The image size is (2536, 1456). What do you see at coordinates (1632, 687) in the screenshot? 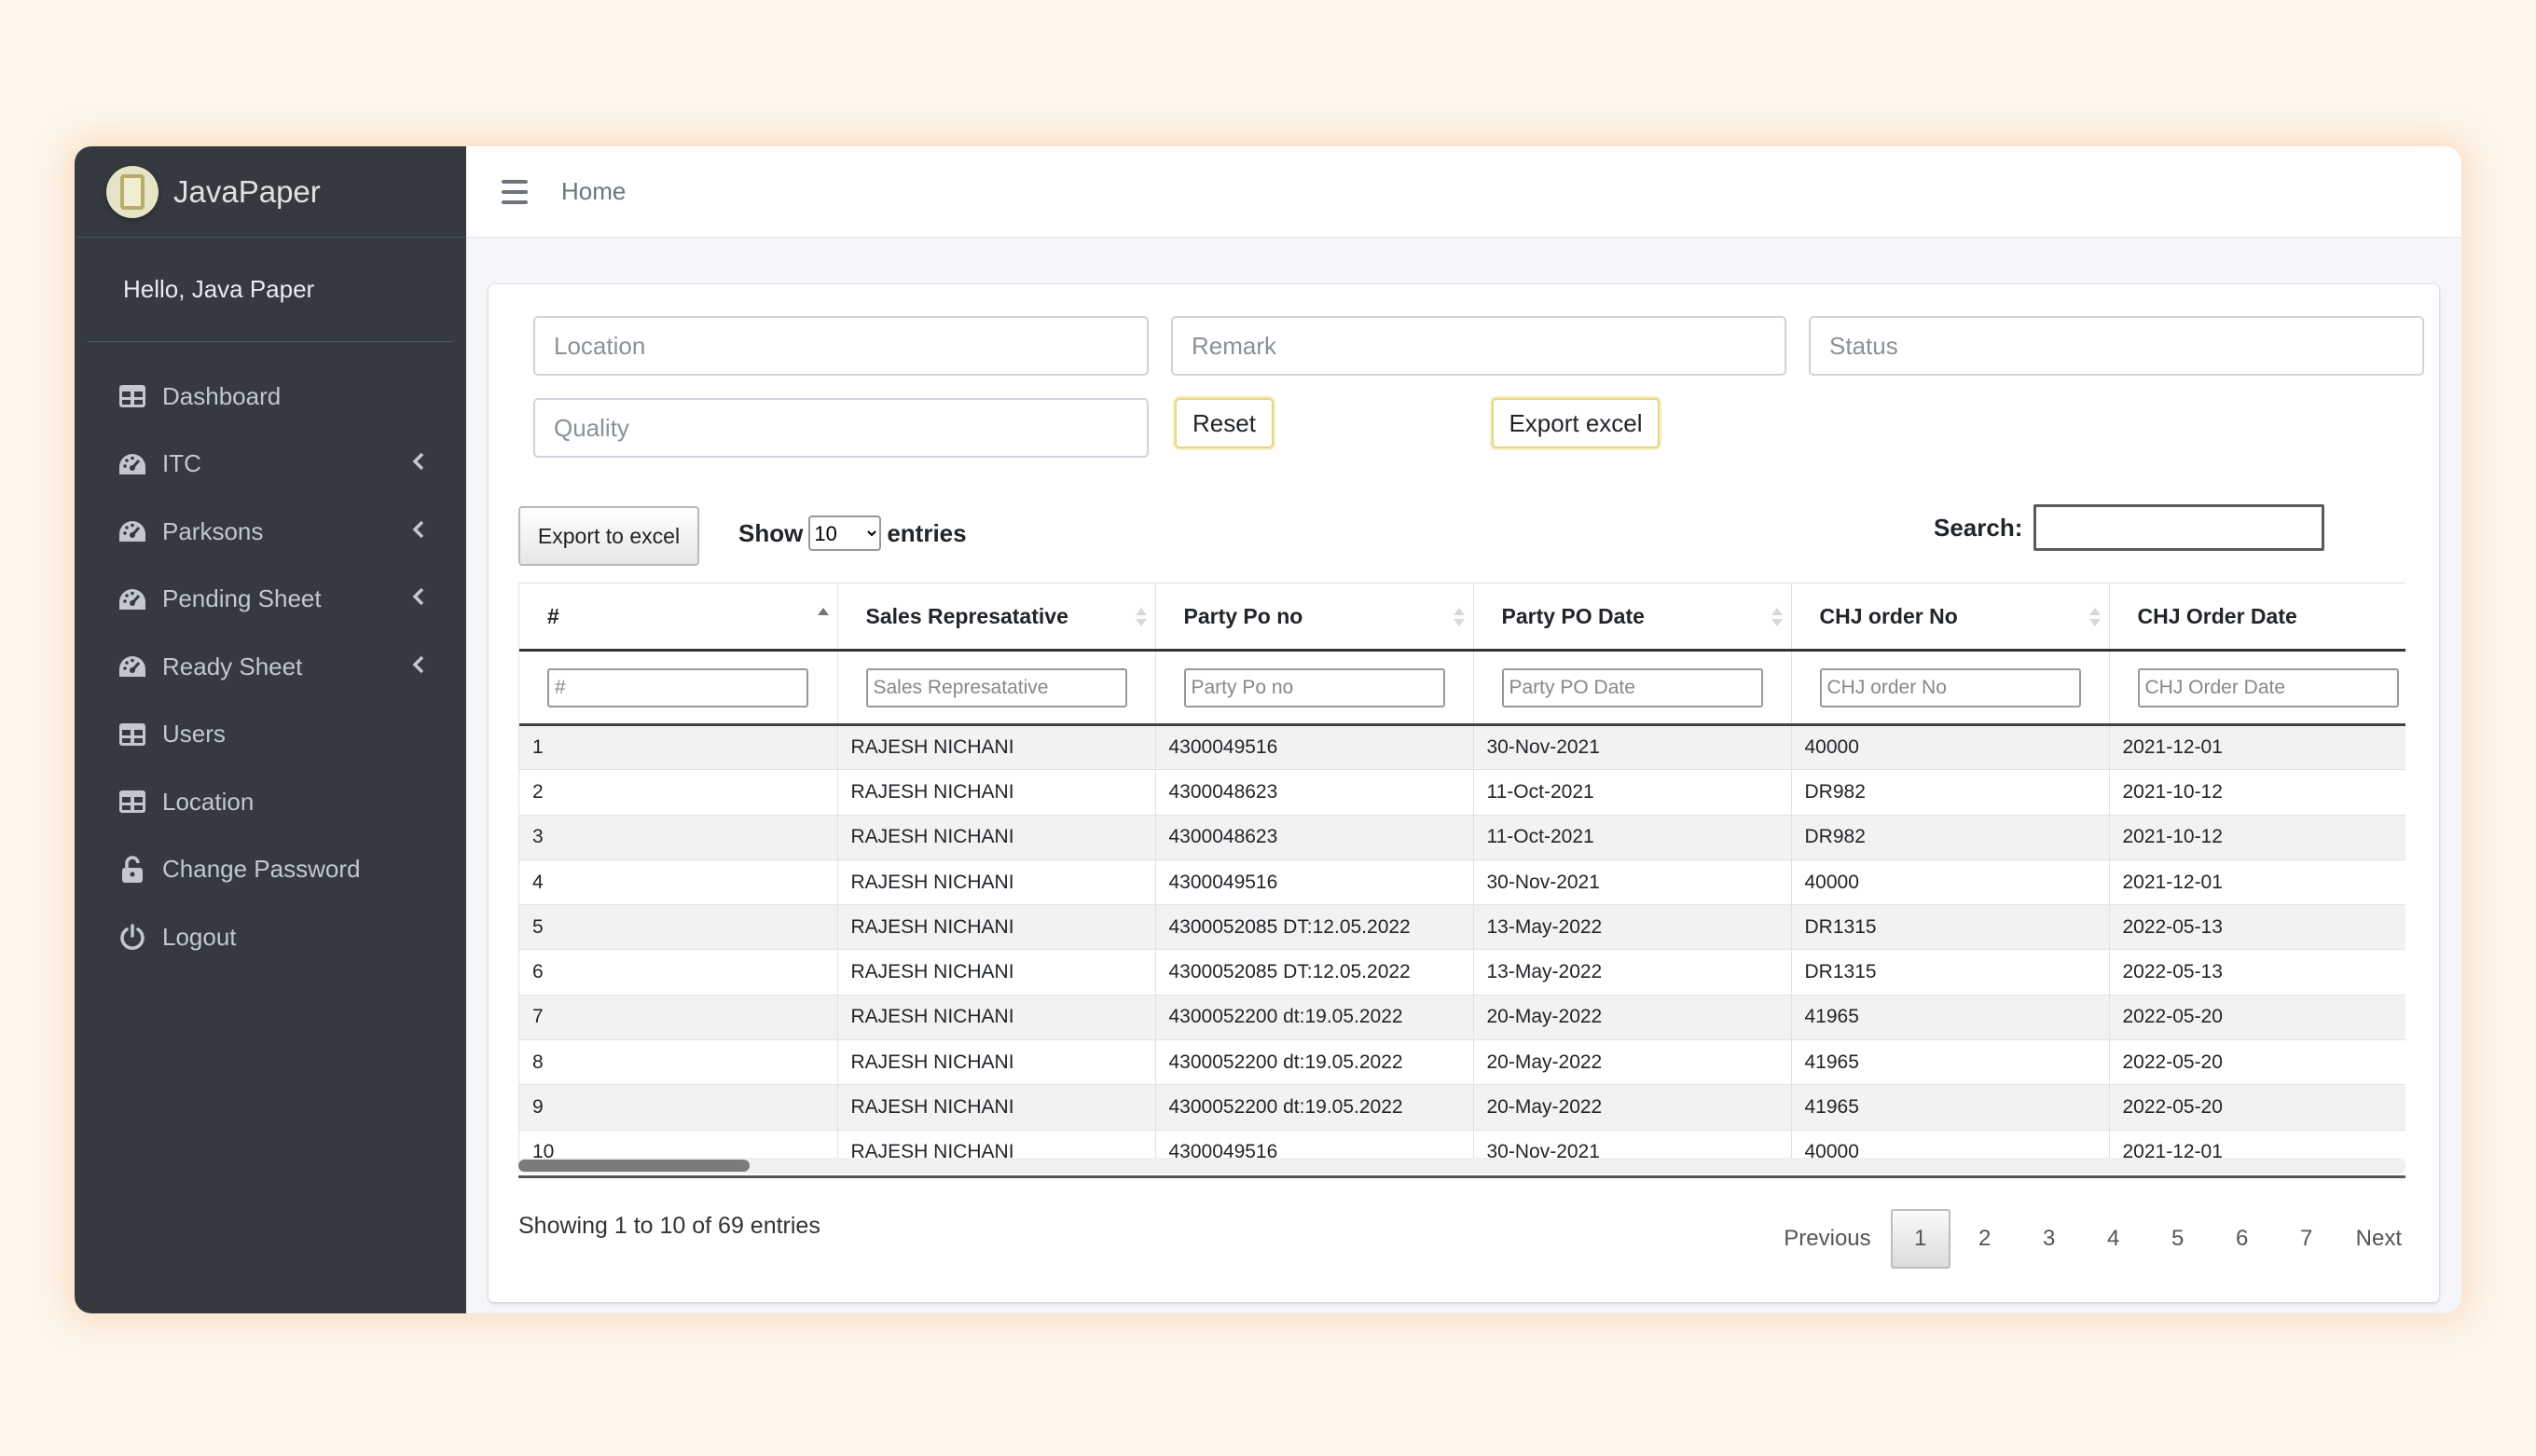
I see `column-filter-party-po-date` at bounding box center [1632, 687].